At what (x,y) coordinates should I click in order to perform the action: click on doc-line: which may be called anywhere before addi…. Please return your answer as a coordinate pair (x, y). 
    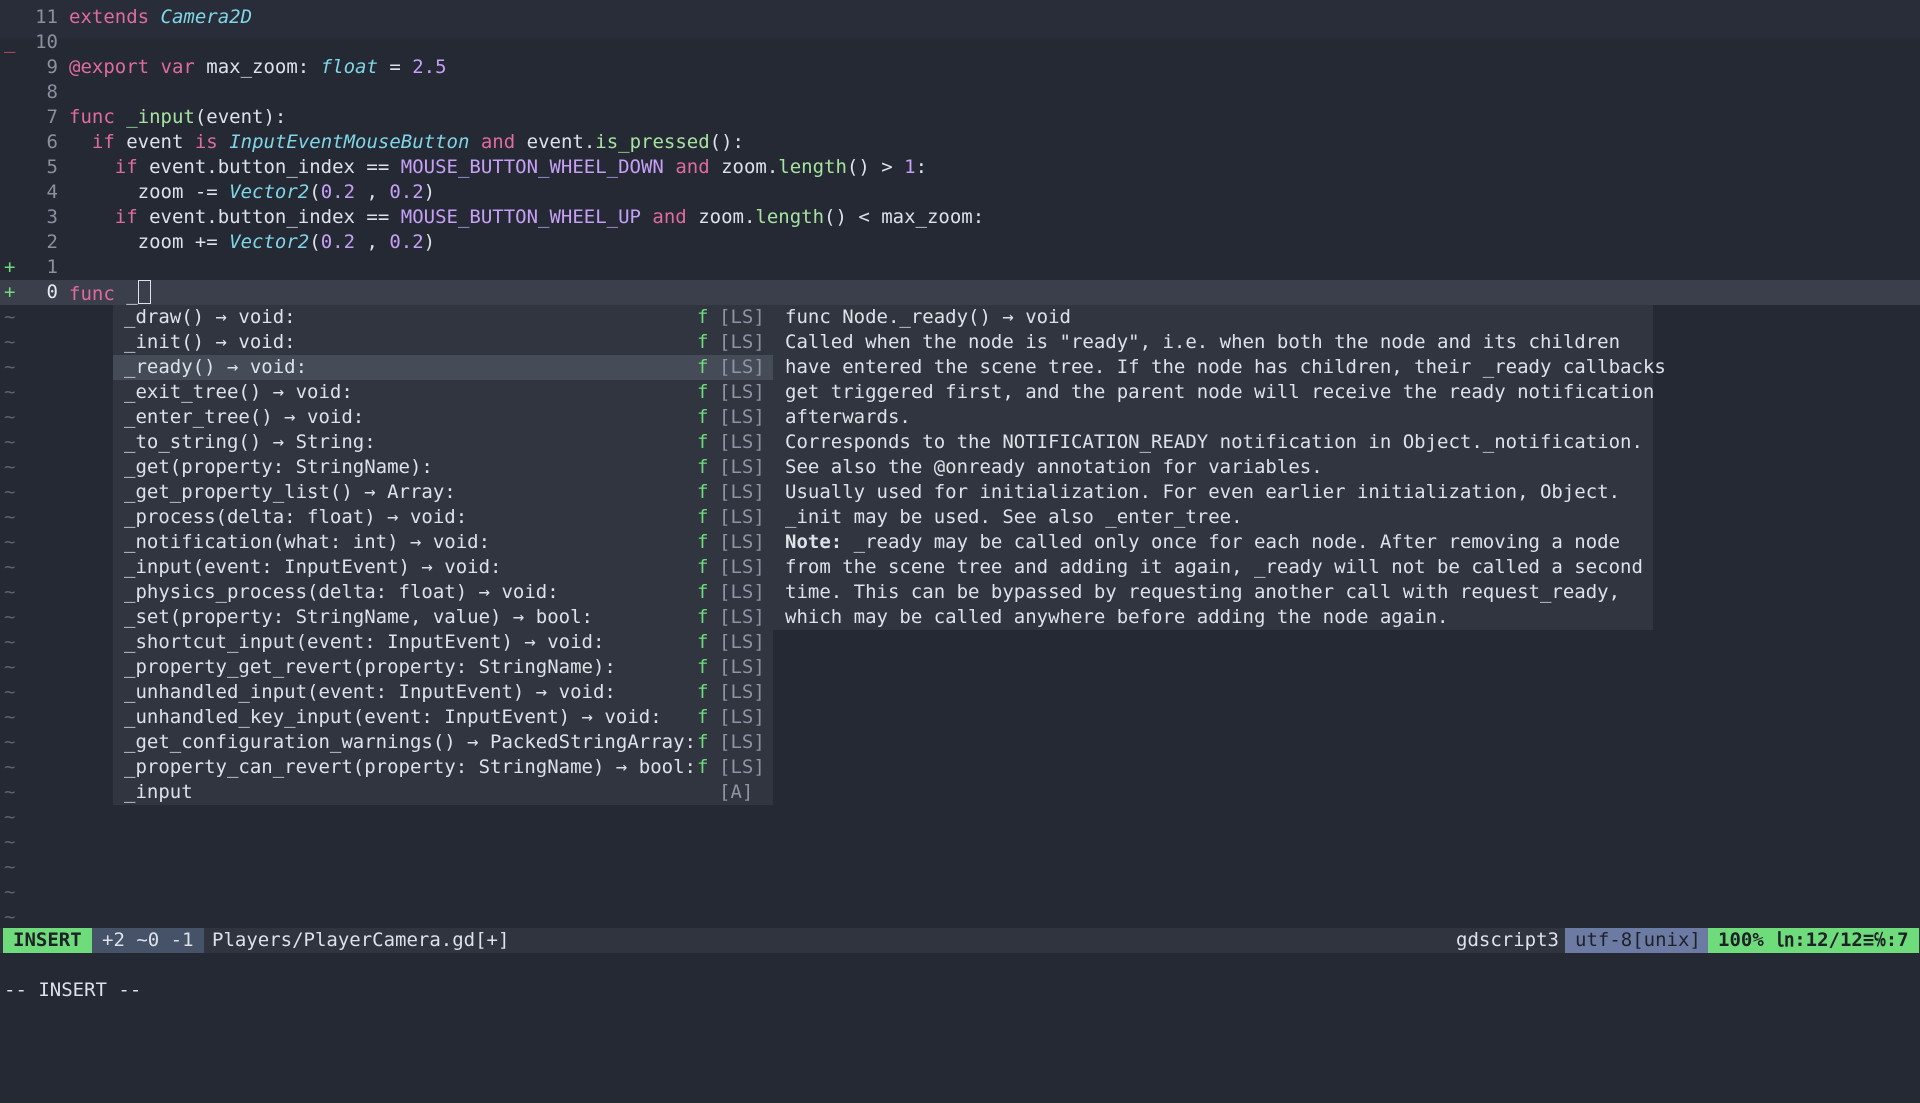
    Looking at the image, I should click on (1117, 617).